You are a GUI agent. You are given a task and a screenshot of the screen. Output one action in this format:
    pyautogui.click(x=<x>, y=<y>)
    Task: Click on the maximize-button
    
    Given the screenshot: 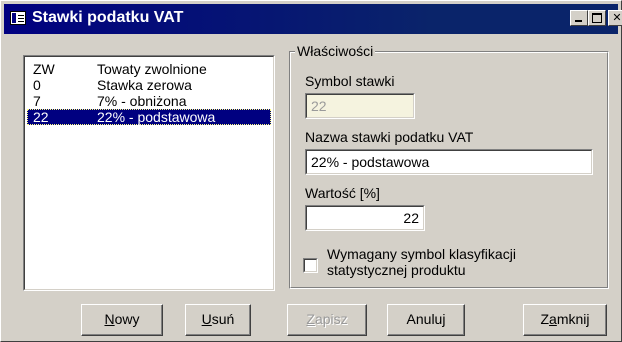 What is the action you would take?
    pyautogui.click(x=597, y=18)
    